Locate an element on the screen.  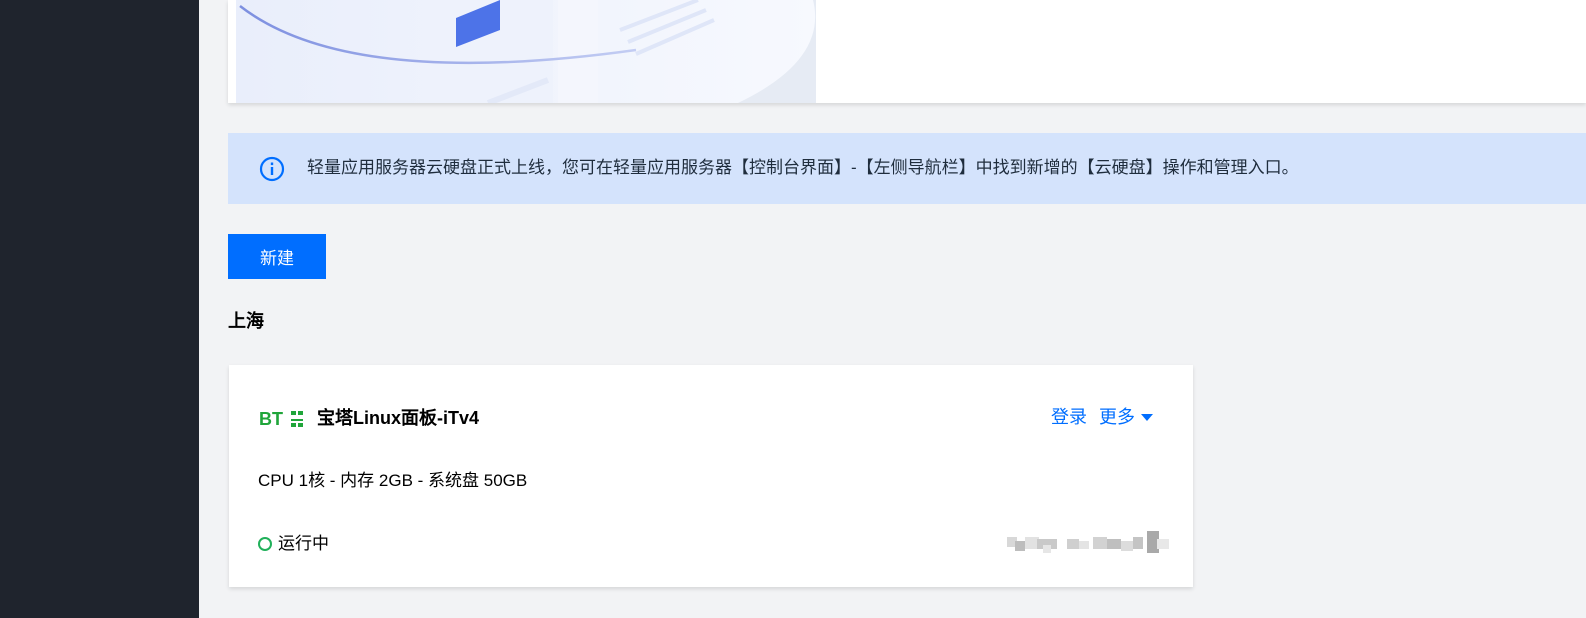
banner-illustration is located at coordinates (526, 51).